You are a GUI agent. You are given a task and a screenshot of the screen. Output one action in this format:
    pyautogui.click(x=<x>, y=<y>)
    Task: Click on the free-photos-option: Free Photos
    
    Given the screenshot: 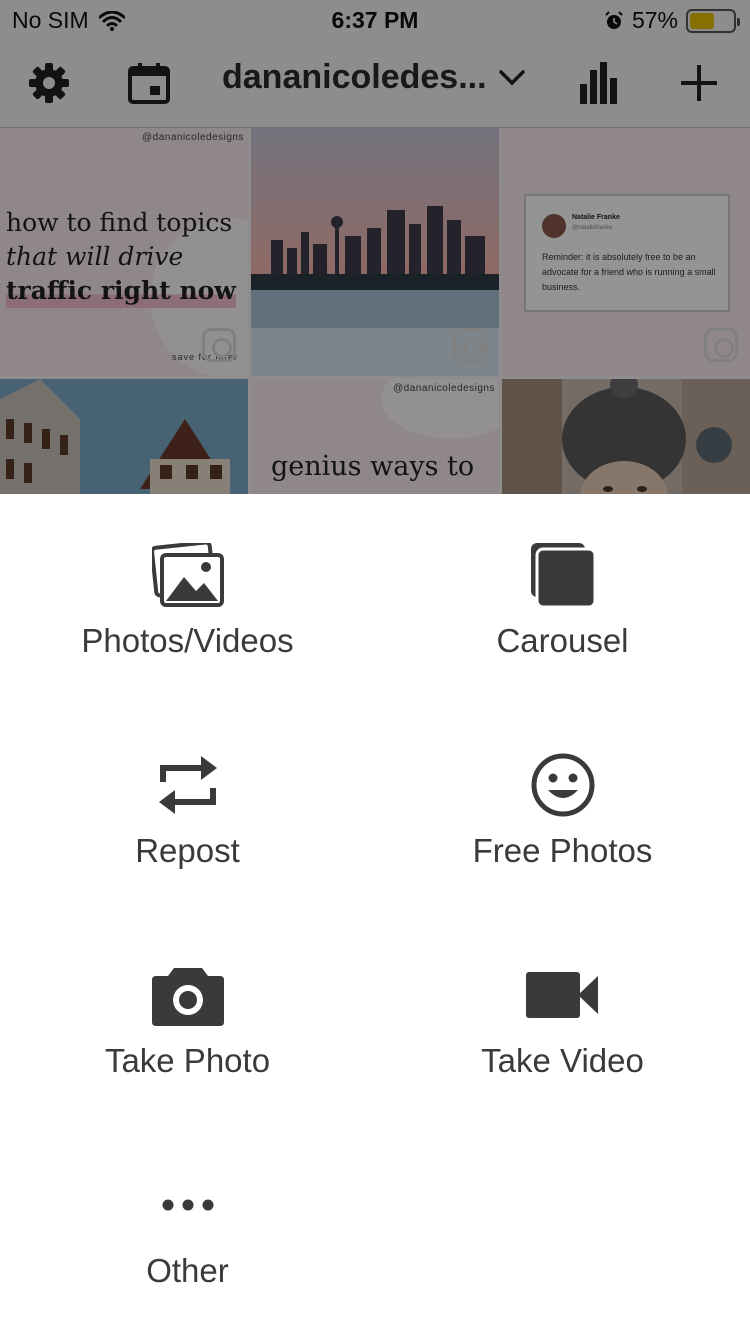 What is the action you would take?
    pyautogui.click(x=562, y=809)
    